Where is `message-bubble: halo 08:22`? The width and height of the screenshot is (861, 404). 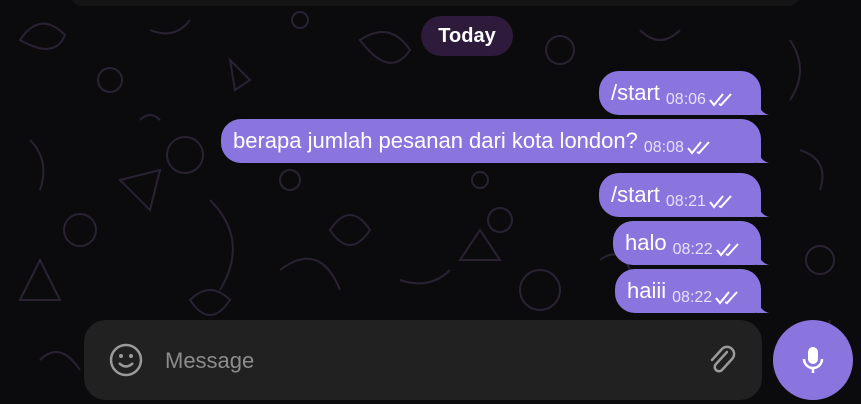
message-bubble: halo 08:22 is located at coordinates (691, 243).